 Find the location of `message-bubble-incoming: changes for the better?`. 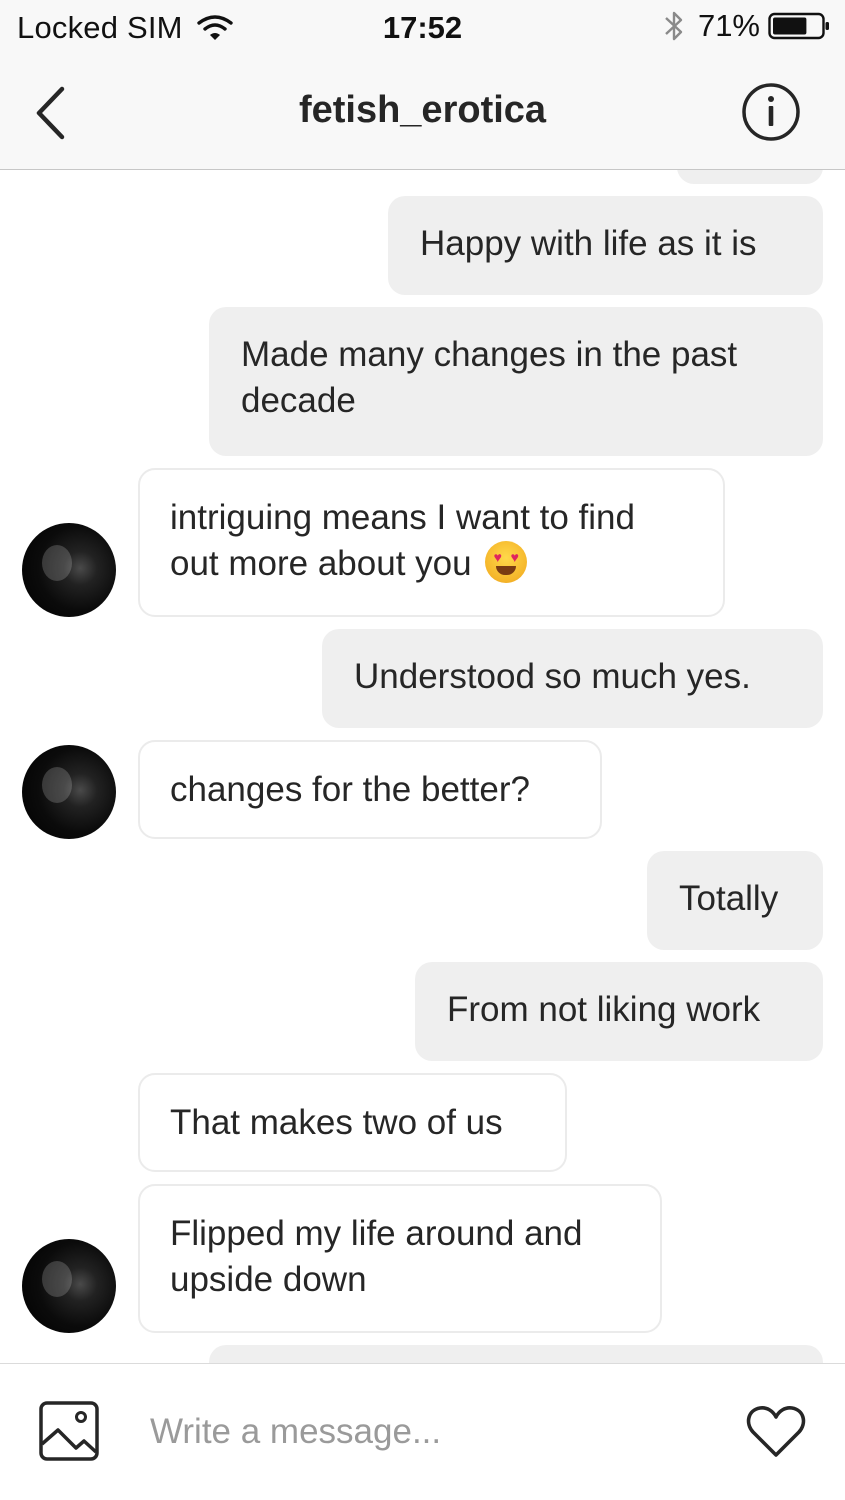

message-bubble-incoming: changes for the better? is located at coordinates (370, 789).